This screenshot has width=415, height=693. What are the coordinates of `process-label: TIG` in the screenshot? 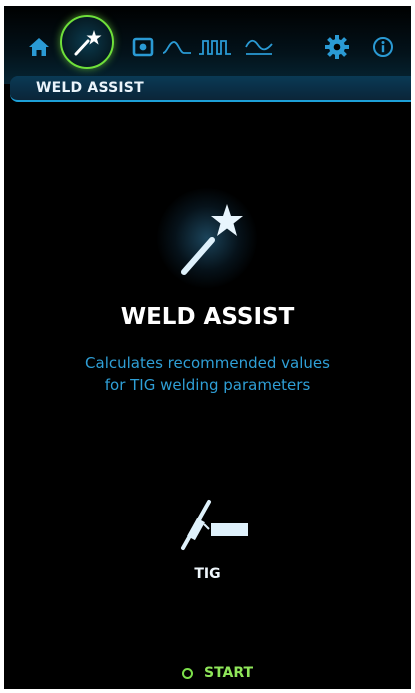 It's located at (207, 574).